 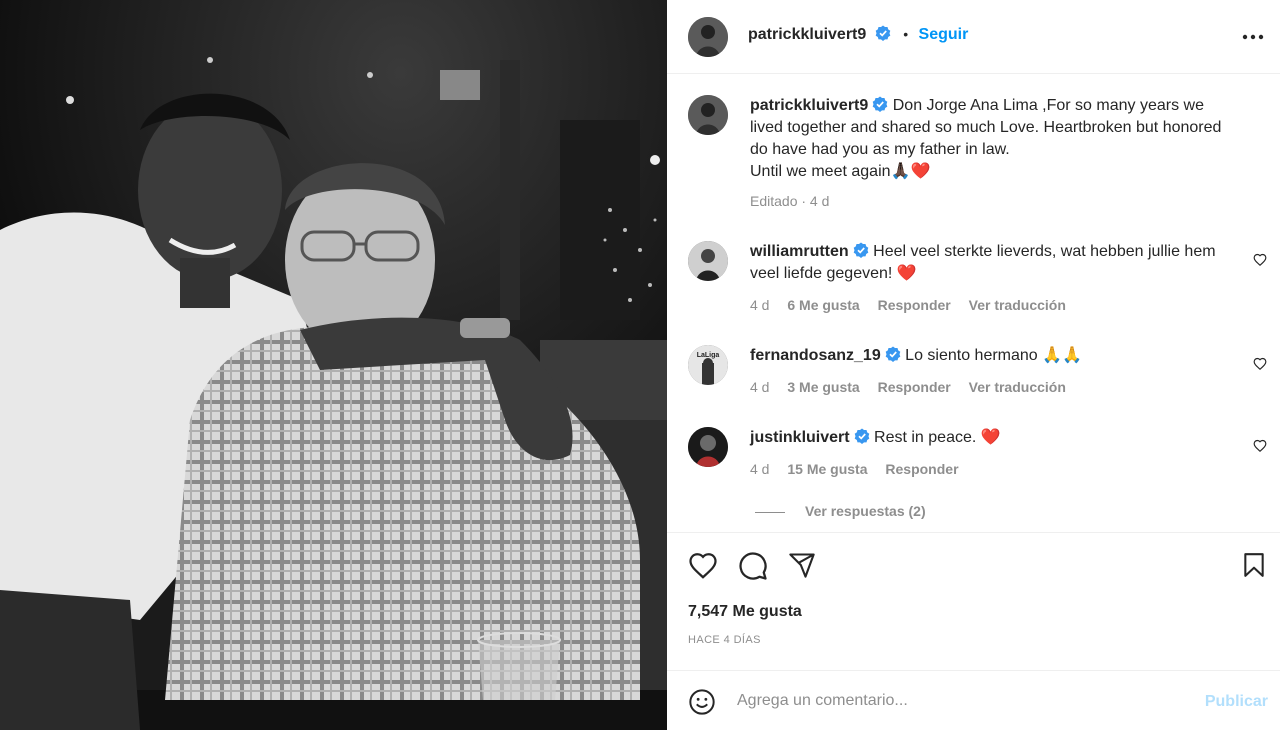 I want to click on comment-body: Lo siento hermano 🙏🙏, so click(x=993, y=355).